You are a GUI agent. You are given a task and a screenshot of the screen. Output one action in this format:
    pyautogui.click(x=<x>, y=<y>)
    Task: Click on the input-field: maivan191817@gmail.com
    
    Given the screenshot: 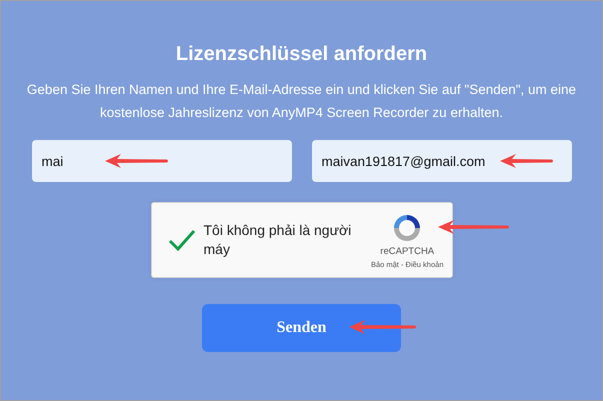 What is the action you would take?
    pyautogui.click(x=442, y=161)
    